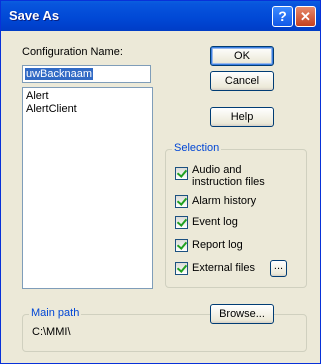 The height and width of the screenshot is (364, 321). I want to click on configuration-name-input: uwBacknaam, so click(86, 74).